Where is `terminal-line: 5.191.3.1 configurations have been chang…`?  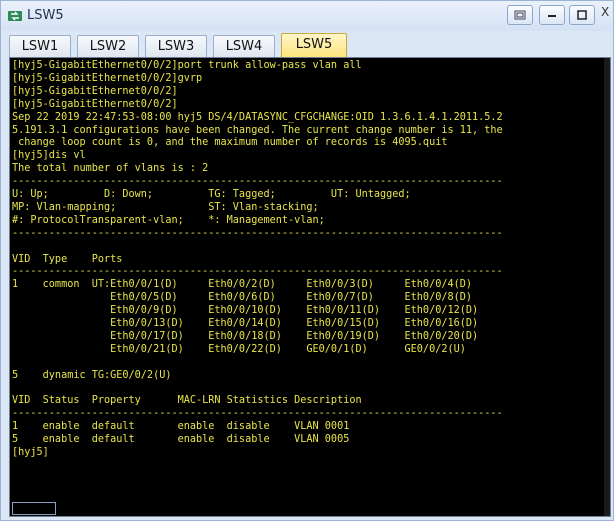
terminal-line: 5.191.3.1 configurations have been chang… is located at coordinates (257, 130).